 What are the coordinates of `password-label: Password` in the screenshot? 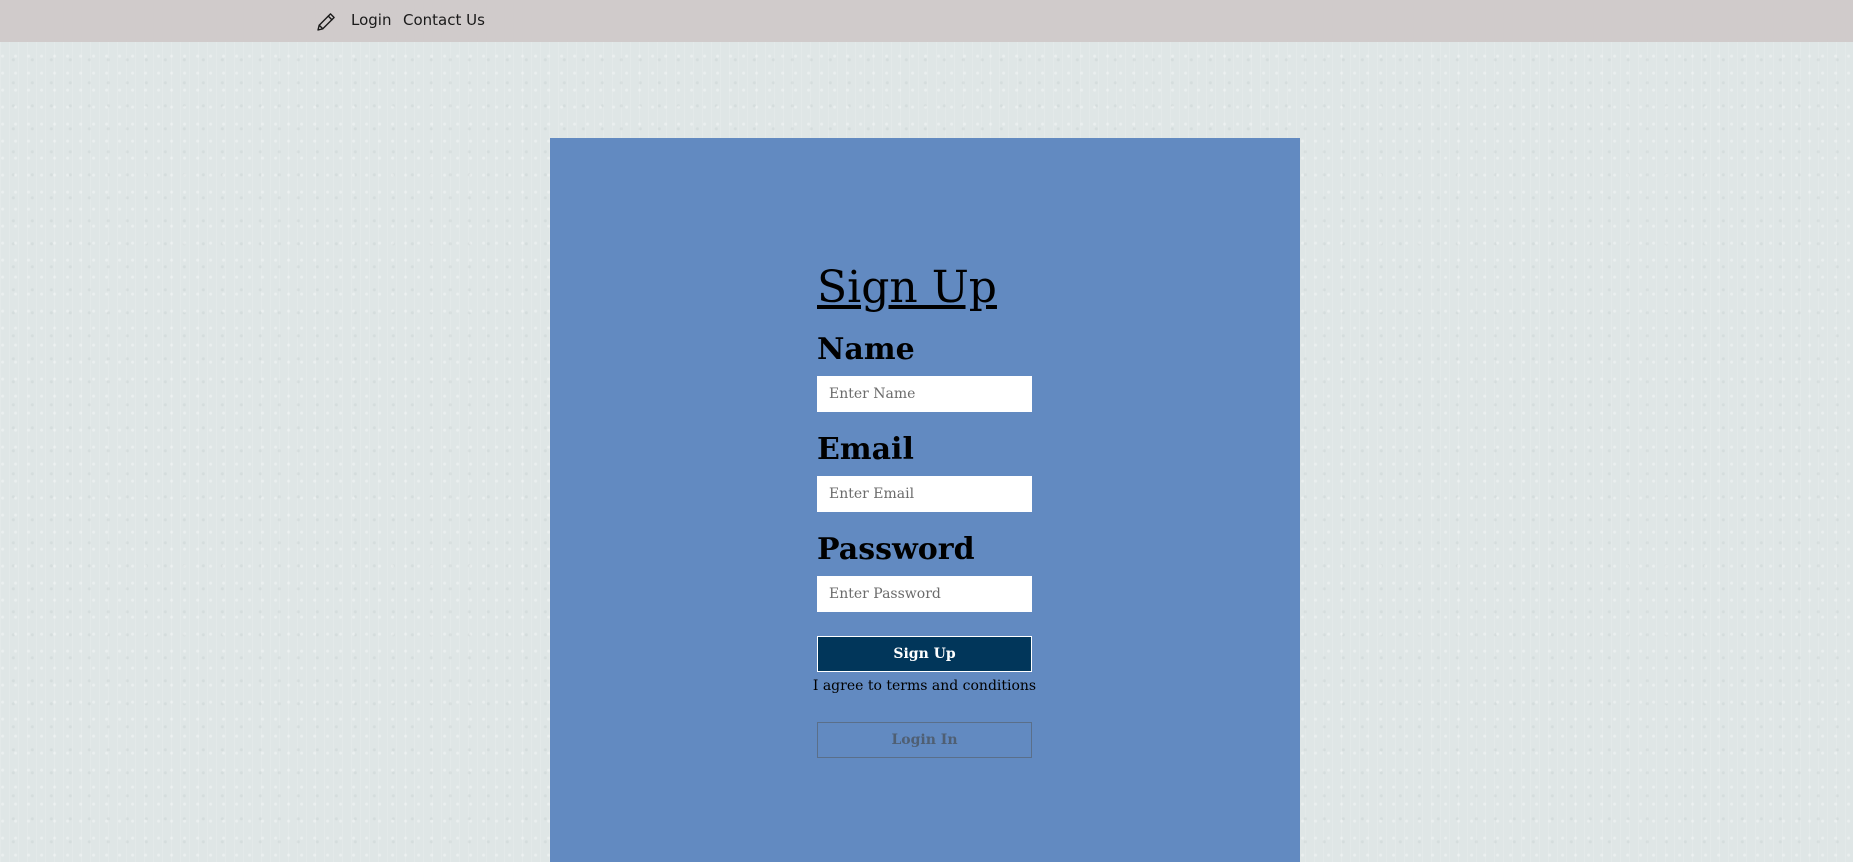 It's located at (896, 549).